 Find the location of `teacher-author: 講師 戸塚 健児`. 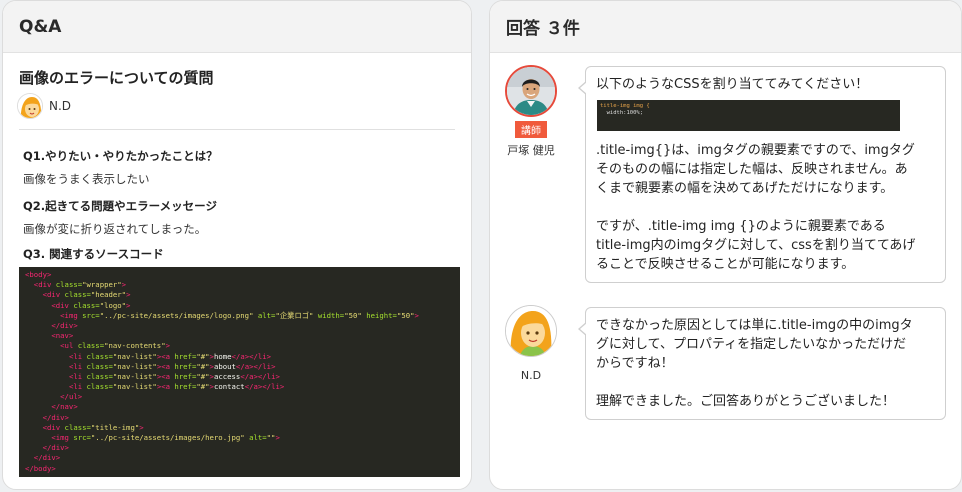

teacher-author: 講師 戸塚 健児 is located at coordinates (531, 111).